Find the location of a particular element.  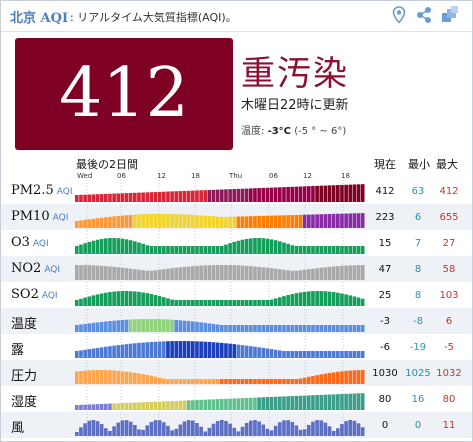

row-label: 露 is located at coordinates (17, 348).